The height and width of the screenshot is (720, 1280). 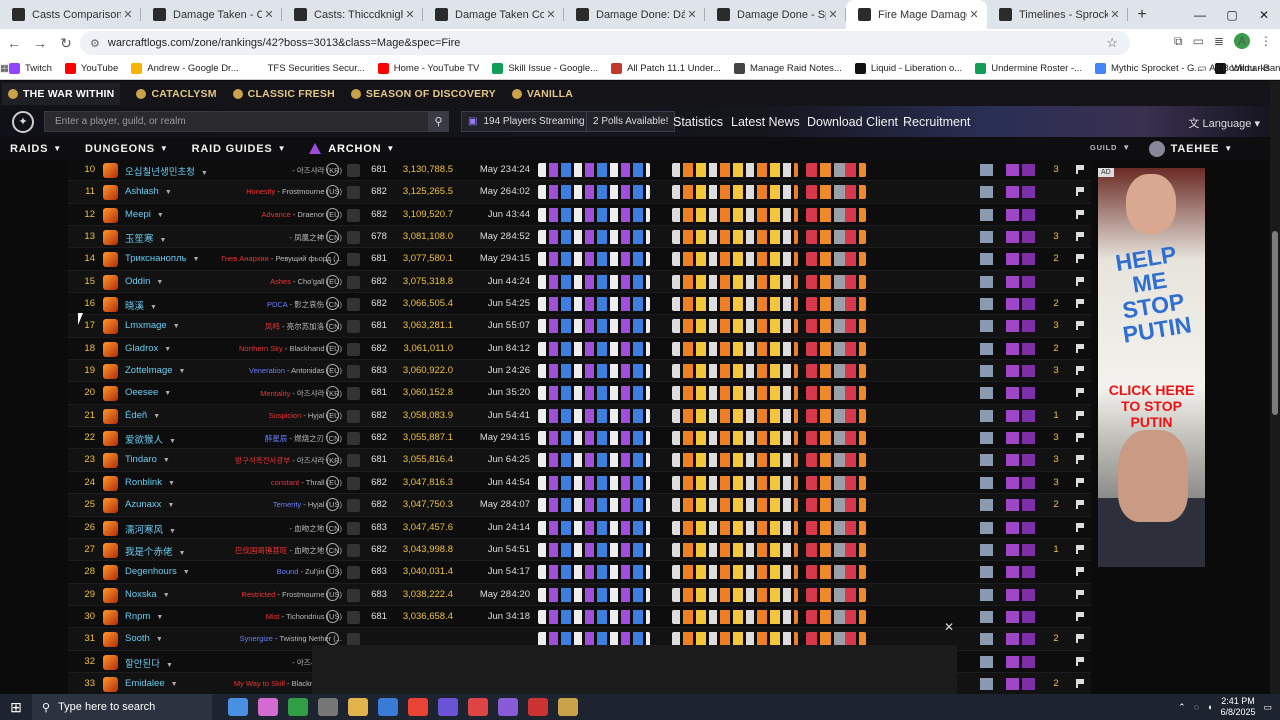 I want to click on wow-icon, so click(x=568, y=707).